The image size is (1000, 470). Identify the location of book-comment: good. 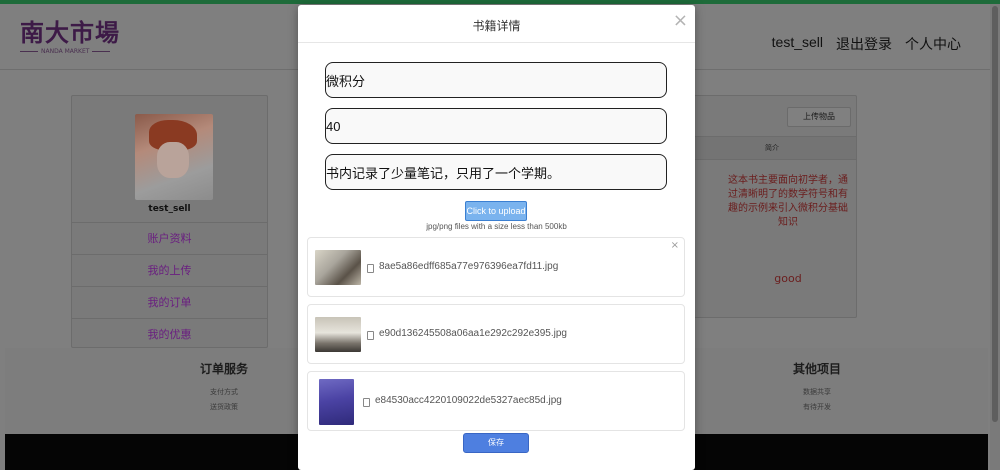
(788, 278).